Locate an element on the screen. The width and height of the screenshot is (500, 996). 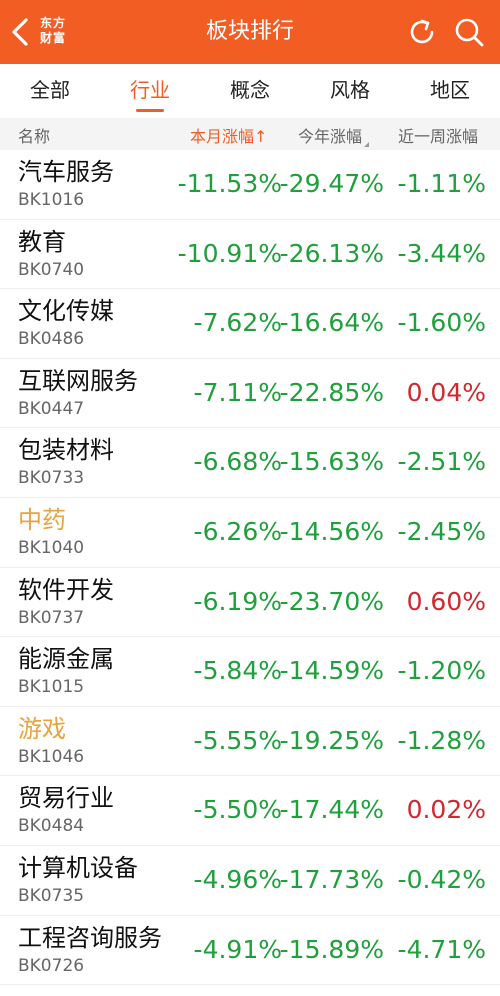
sector-name: 互联网服务 is located at coordinates (78, 380).